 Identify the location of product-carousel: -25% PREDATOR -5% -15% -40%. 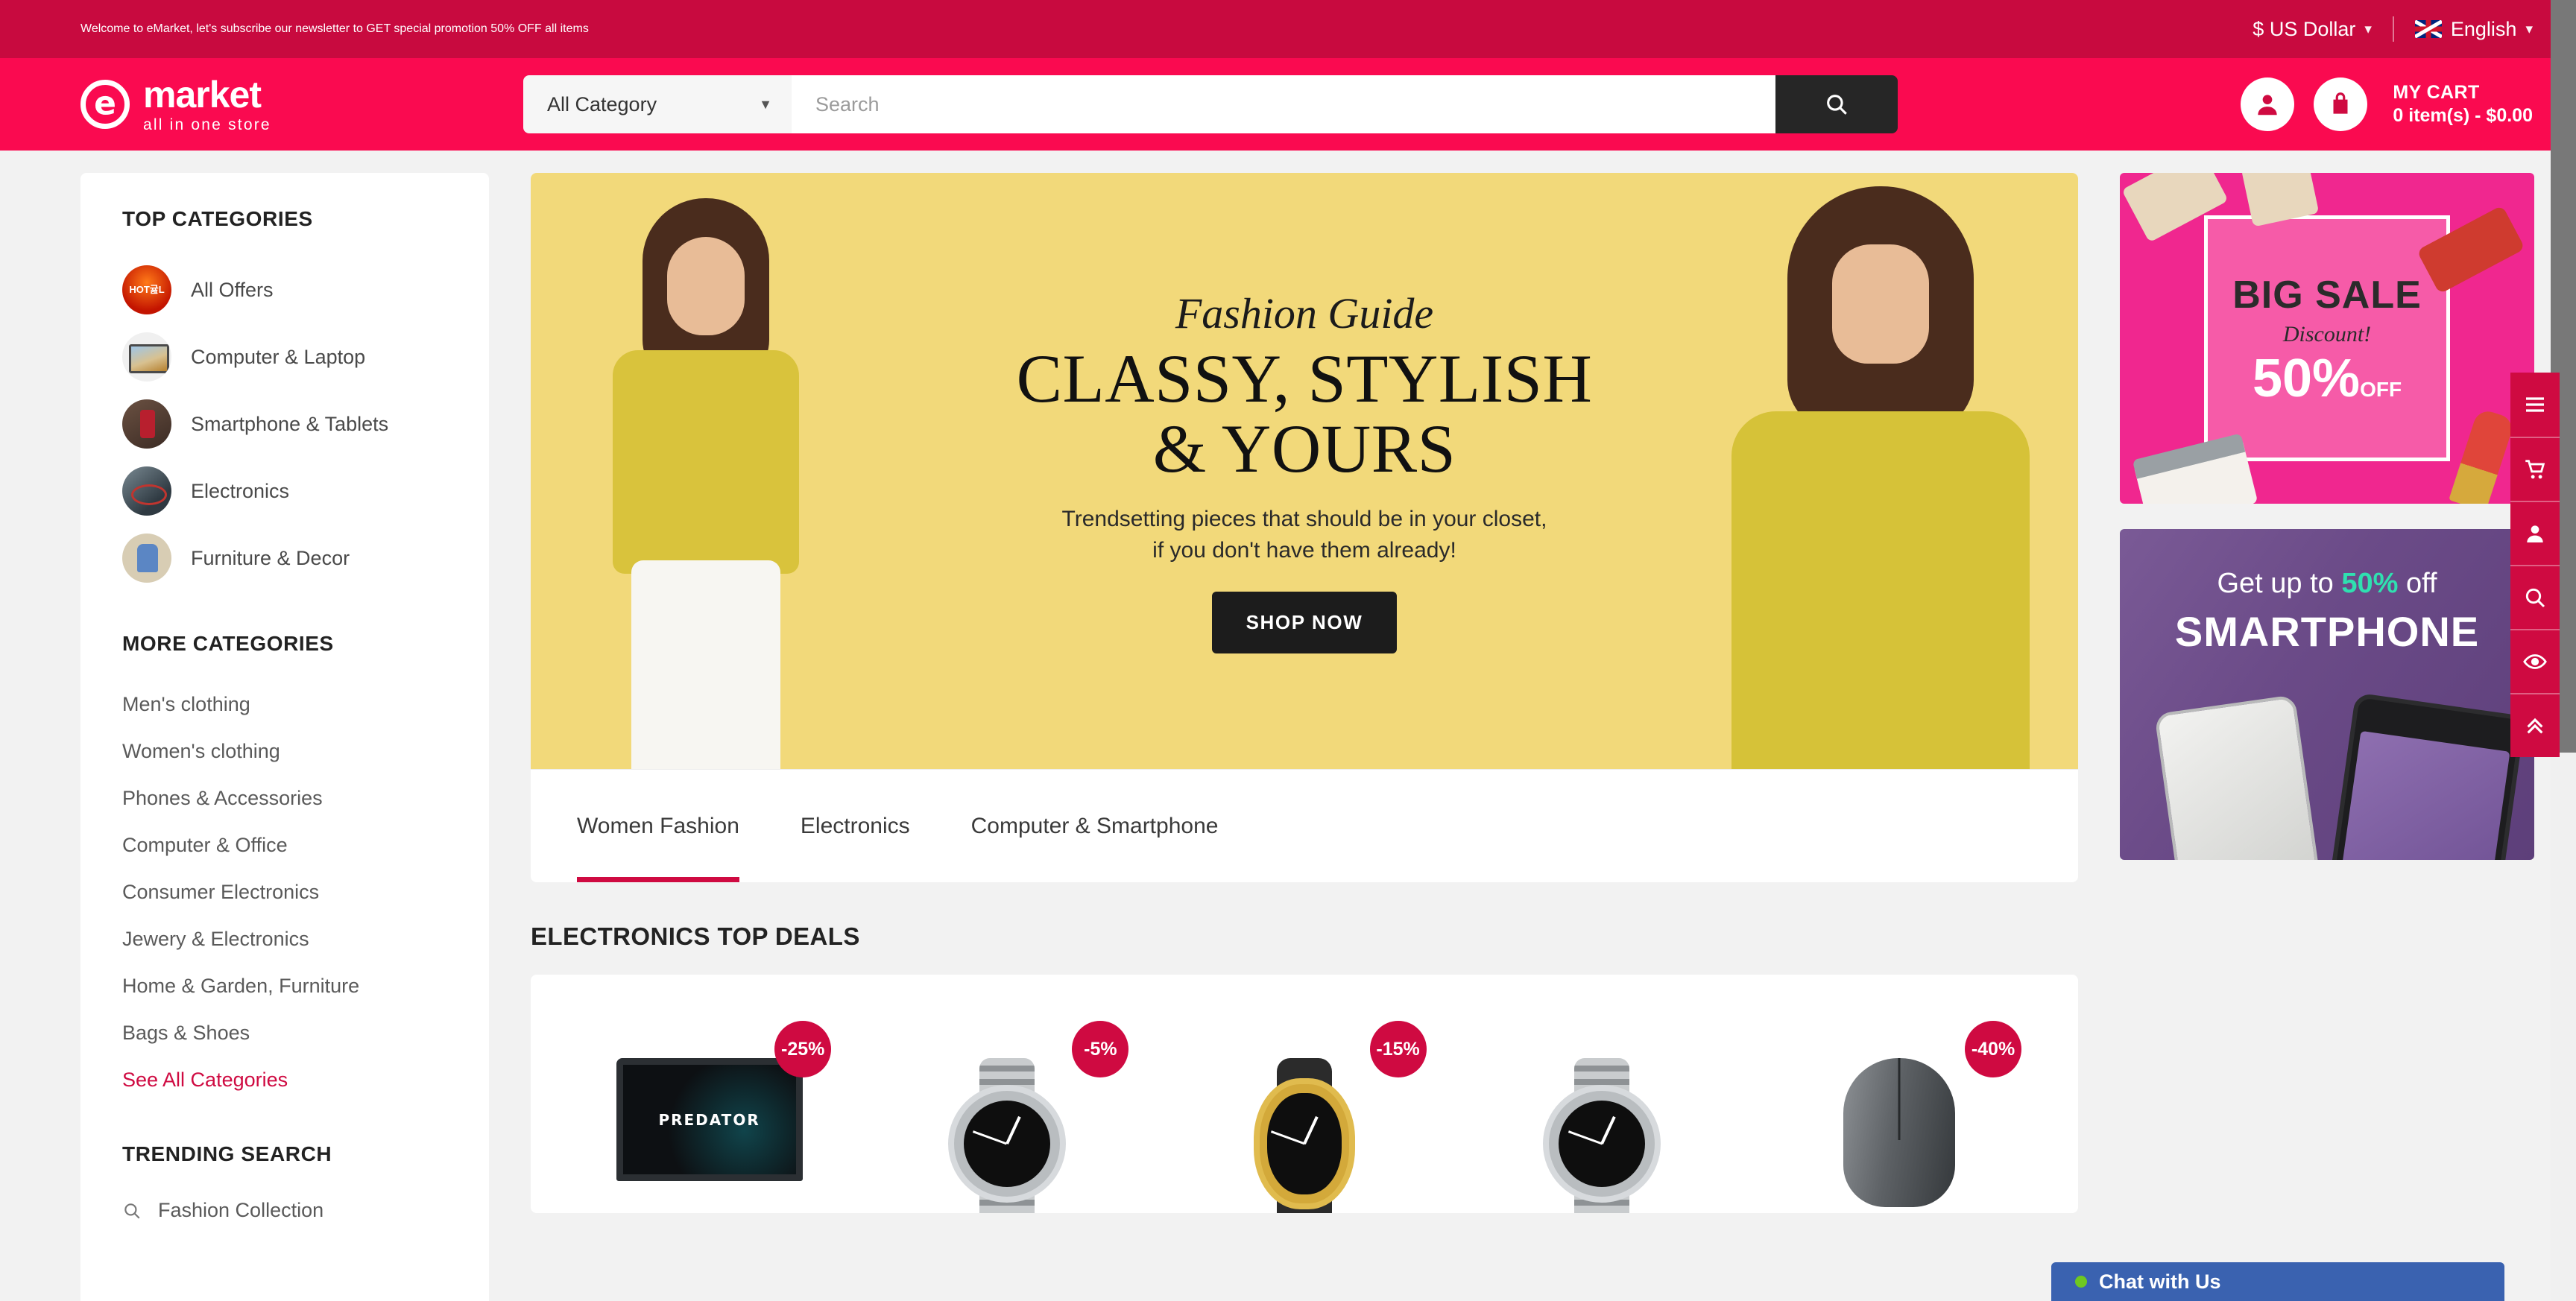
(1304, 1094).